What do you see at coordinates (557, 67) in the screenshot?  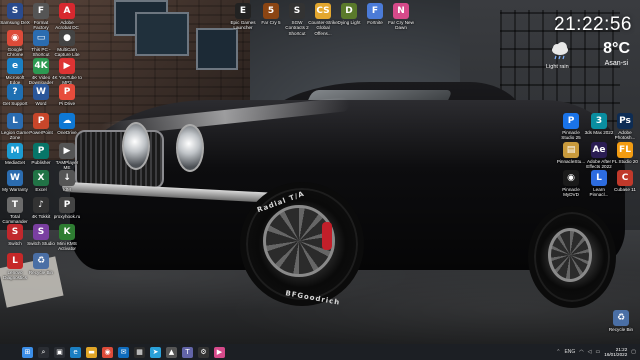 I see `weather-condition: Light rain` at bounding box center [557, 67].